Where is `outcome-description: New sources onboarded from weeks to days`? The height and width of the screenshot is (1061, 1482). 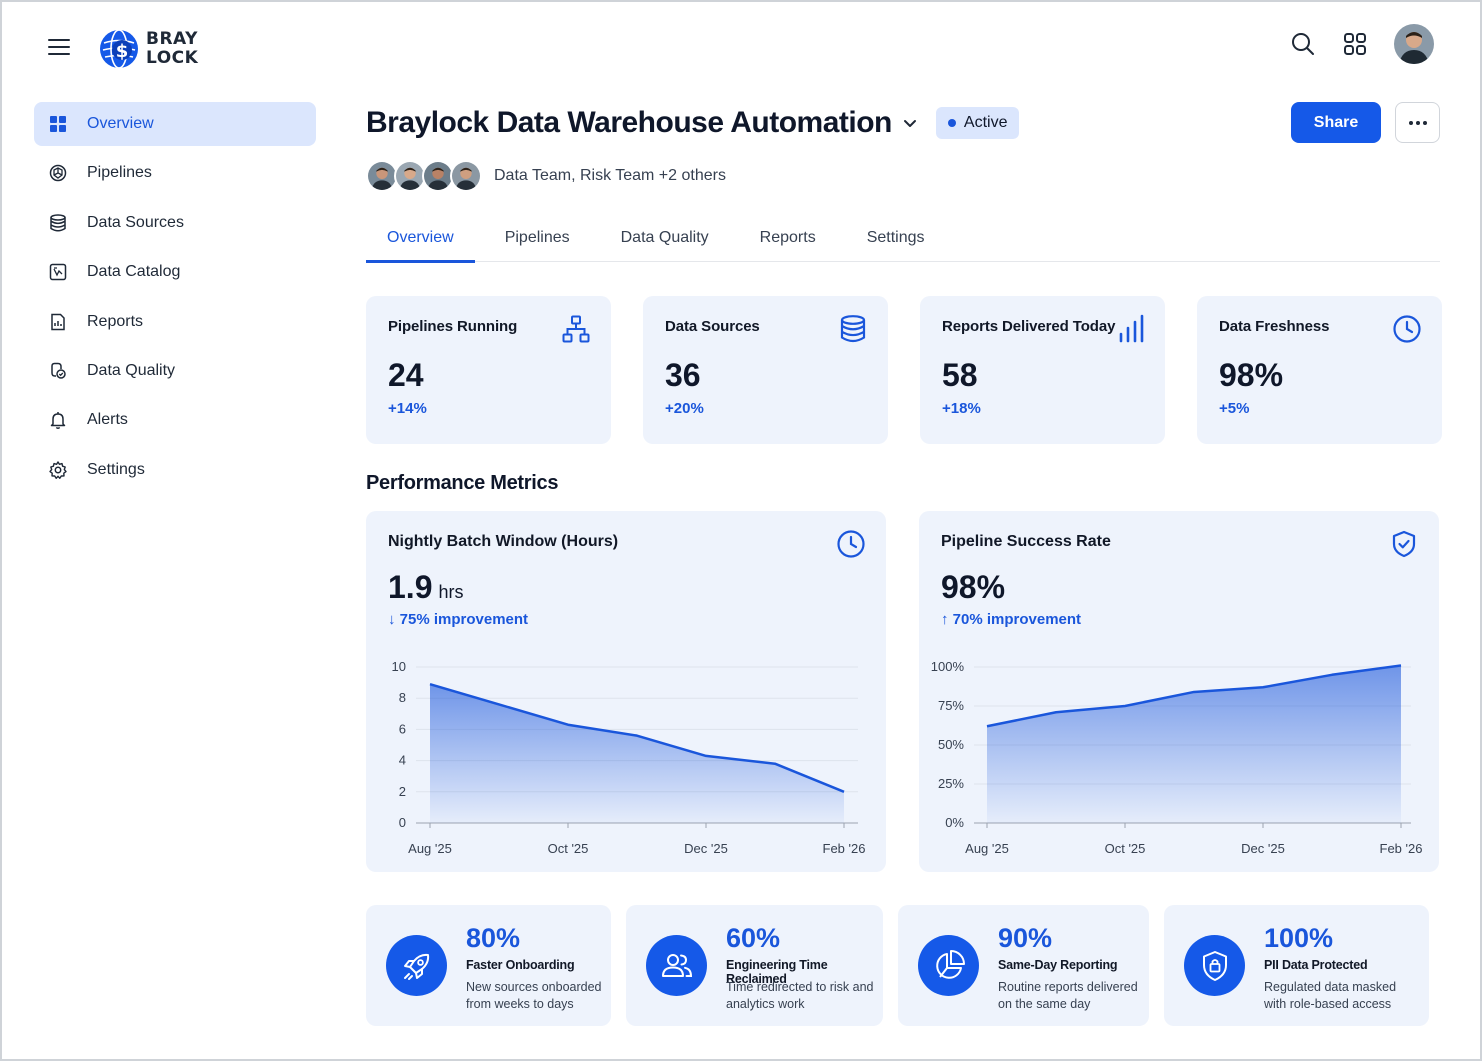
outcome-description: New sources onboarded from weeks to days is located at coordinates (534, 995).